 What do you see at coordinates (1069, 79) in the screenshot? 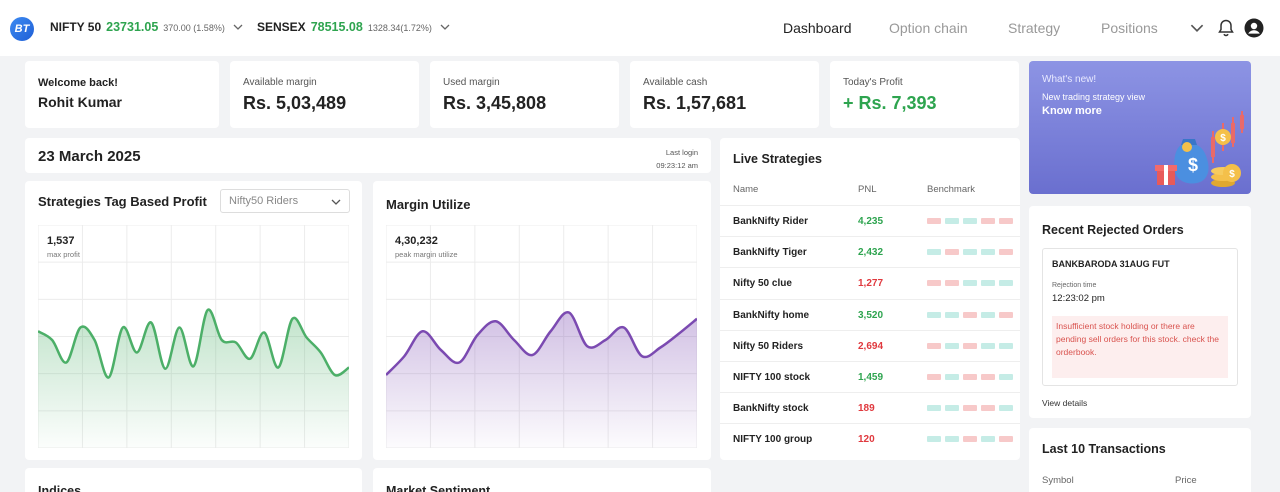
I see `whats-new-label: What's new!` at bounding box center [1069, 79].